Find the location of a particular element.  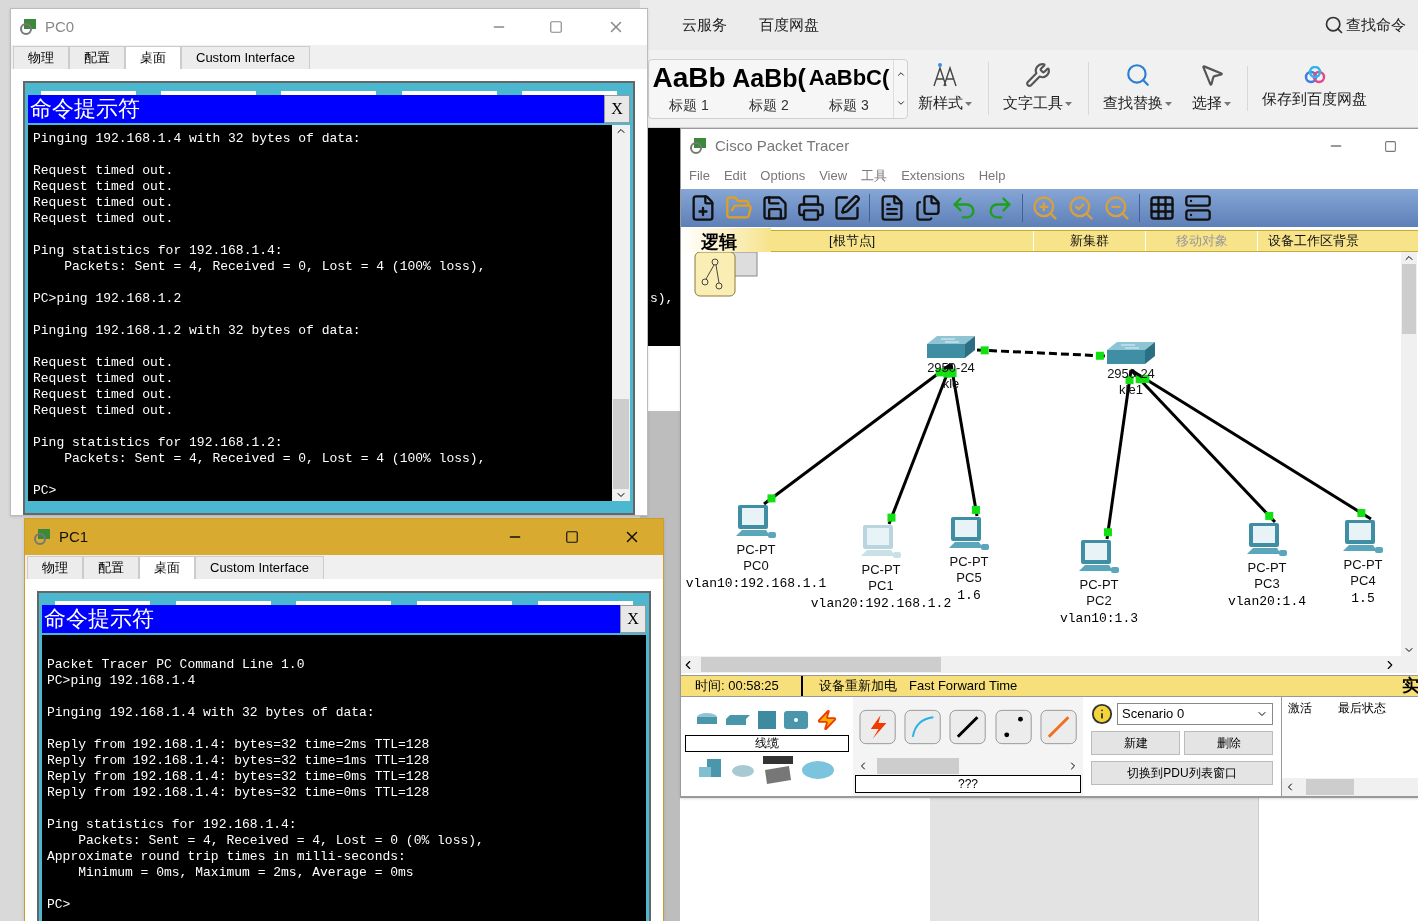

straight-cable-icon is located at coordinates (968, 727).